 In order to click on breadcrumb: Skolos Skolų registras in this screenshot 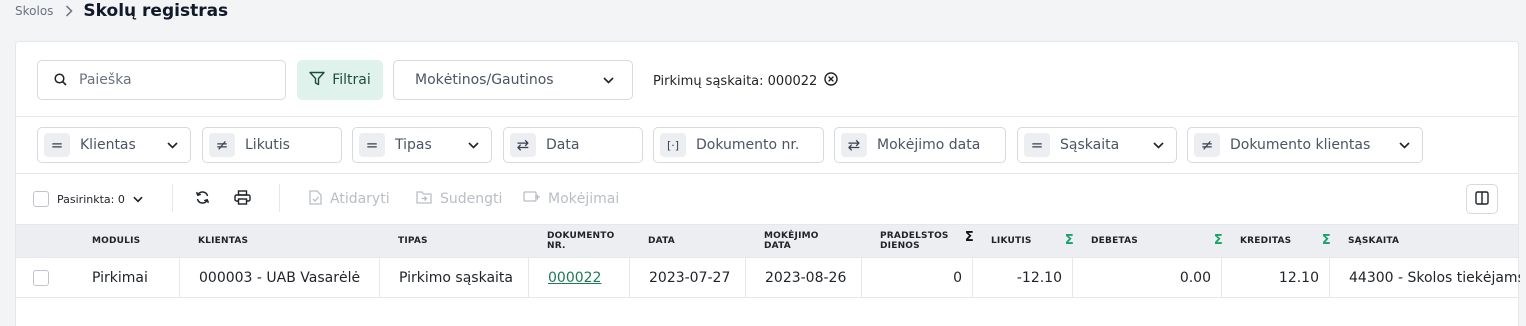, I will do `click(121, 11)`.